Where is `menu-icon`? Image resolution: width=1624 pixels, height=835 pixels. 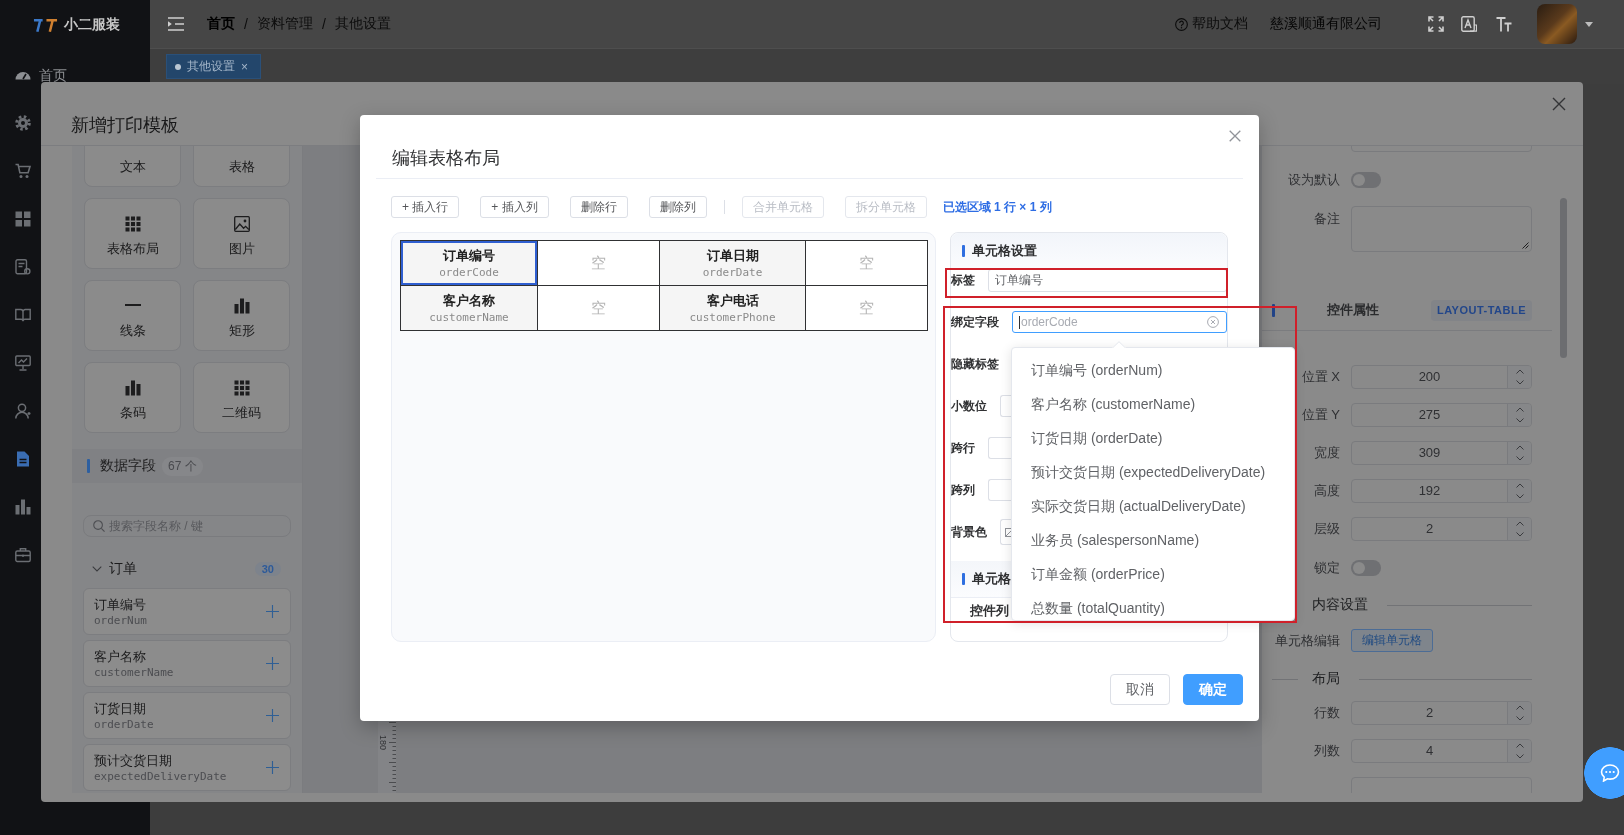 menu-icon is located at coordinates (176, 24).